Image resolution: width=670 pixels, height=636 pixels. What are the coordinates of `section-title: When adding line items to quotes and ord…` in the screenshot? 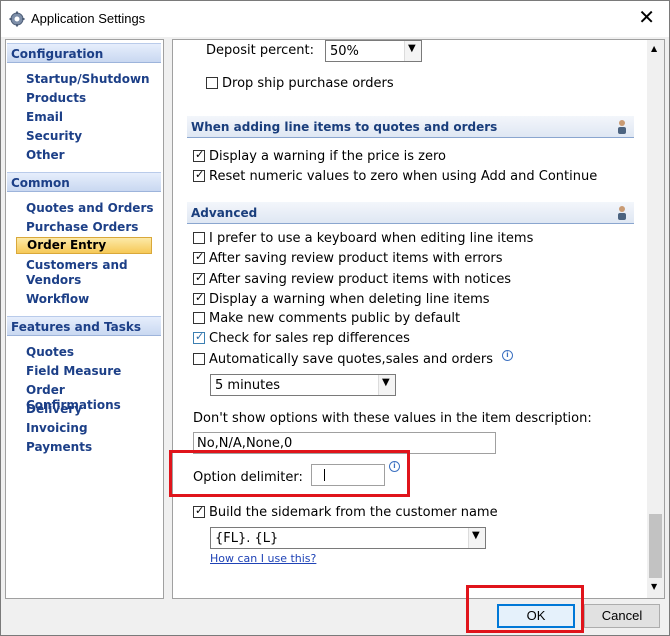 It's located at (344, 127).